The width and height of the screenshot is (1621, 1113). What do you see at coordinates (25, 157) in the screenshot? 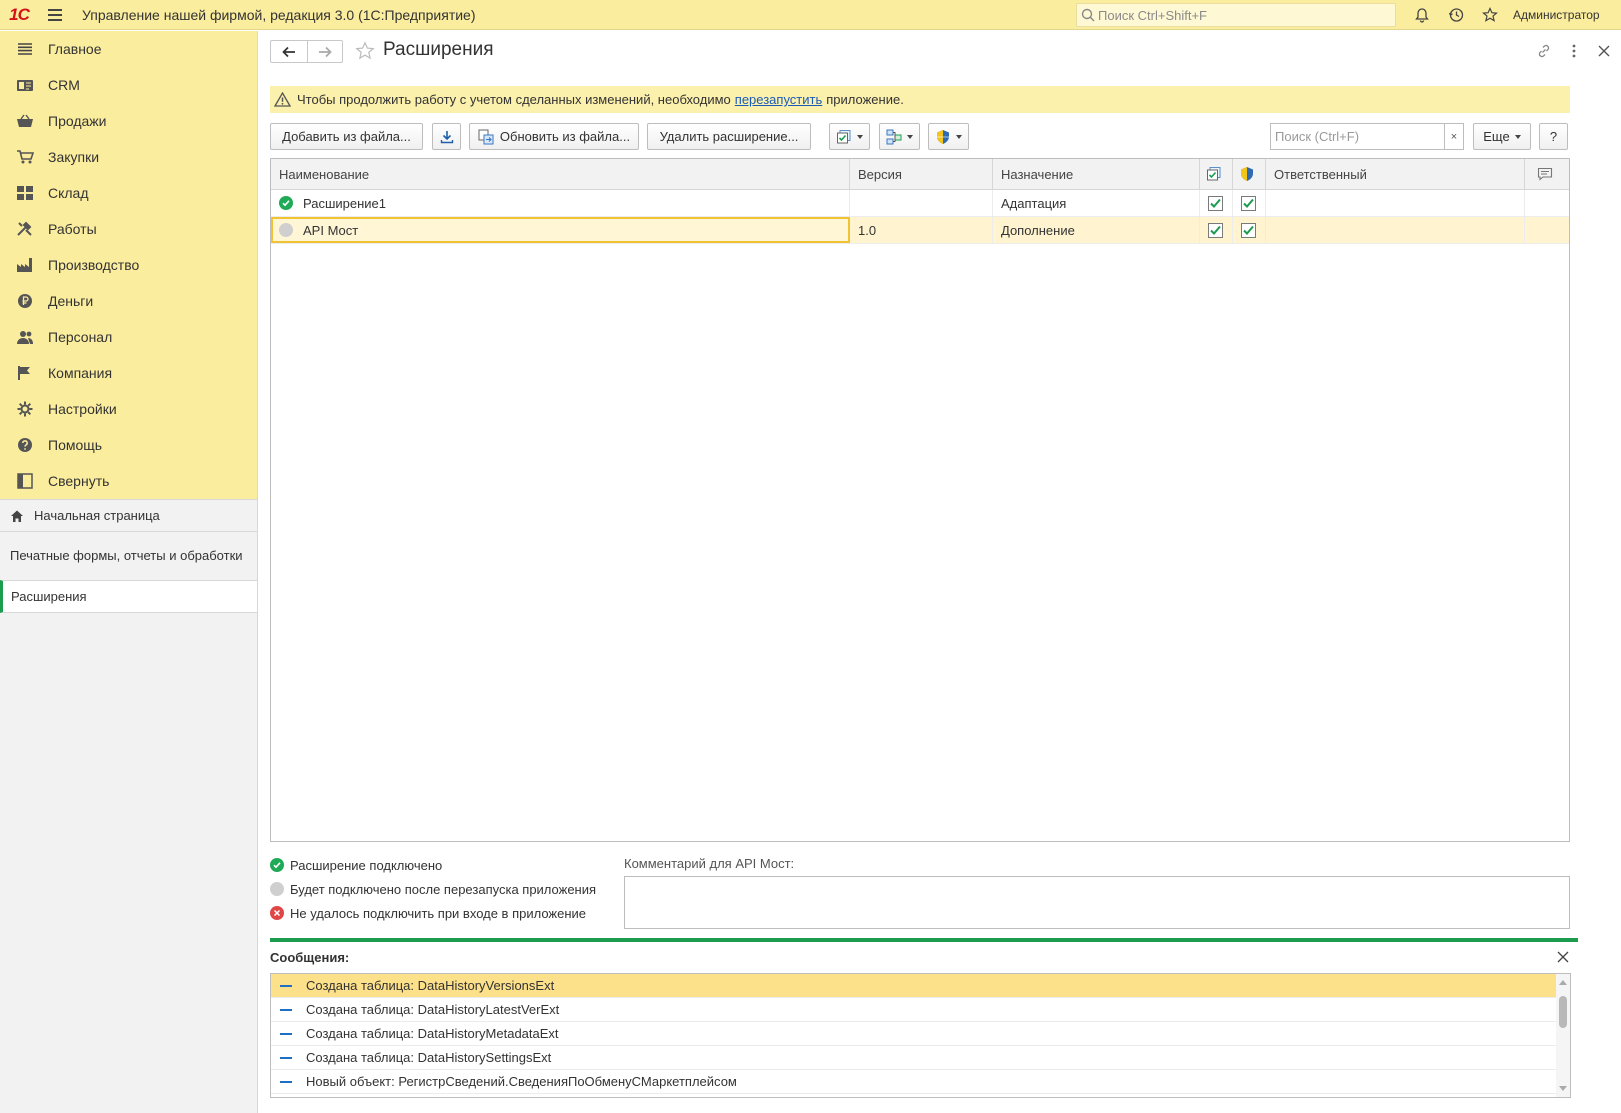
I see `cart-icon` at bounding box center [25, 157].